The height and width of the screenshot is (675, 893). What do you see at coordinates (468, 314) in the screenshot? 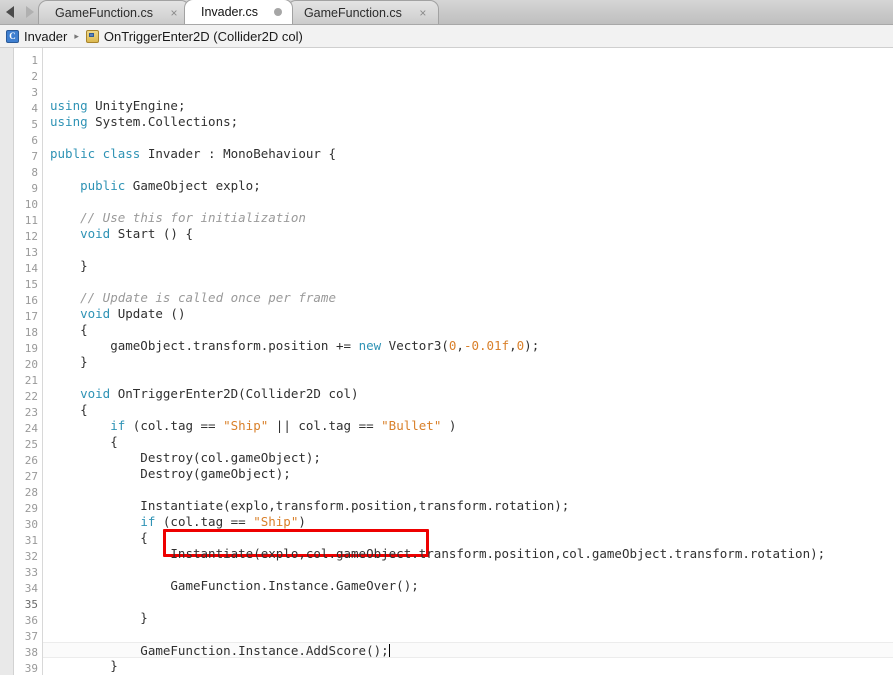
I see `code-line: void Update ()` at bounding box center [468, 314].